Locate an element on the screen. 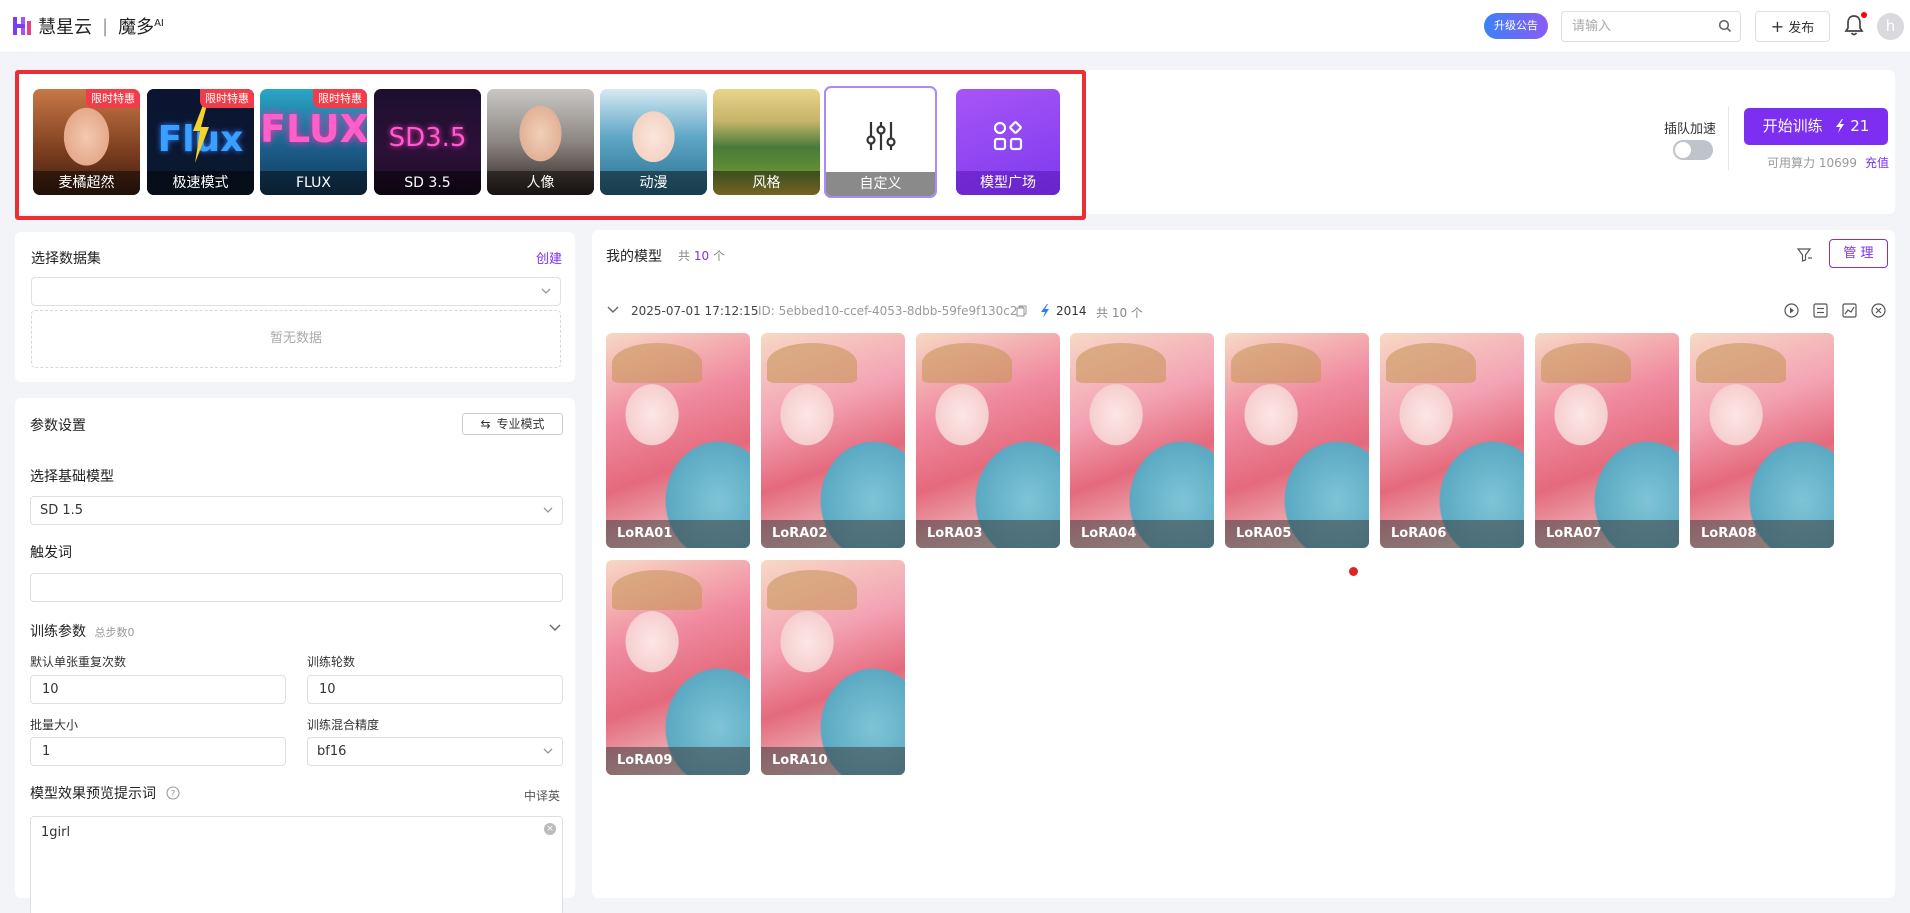 The image size is (1910, 913). translate-button: 中译英 is located at coordinates (542, 795).